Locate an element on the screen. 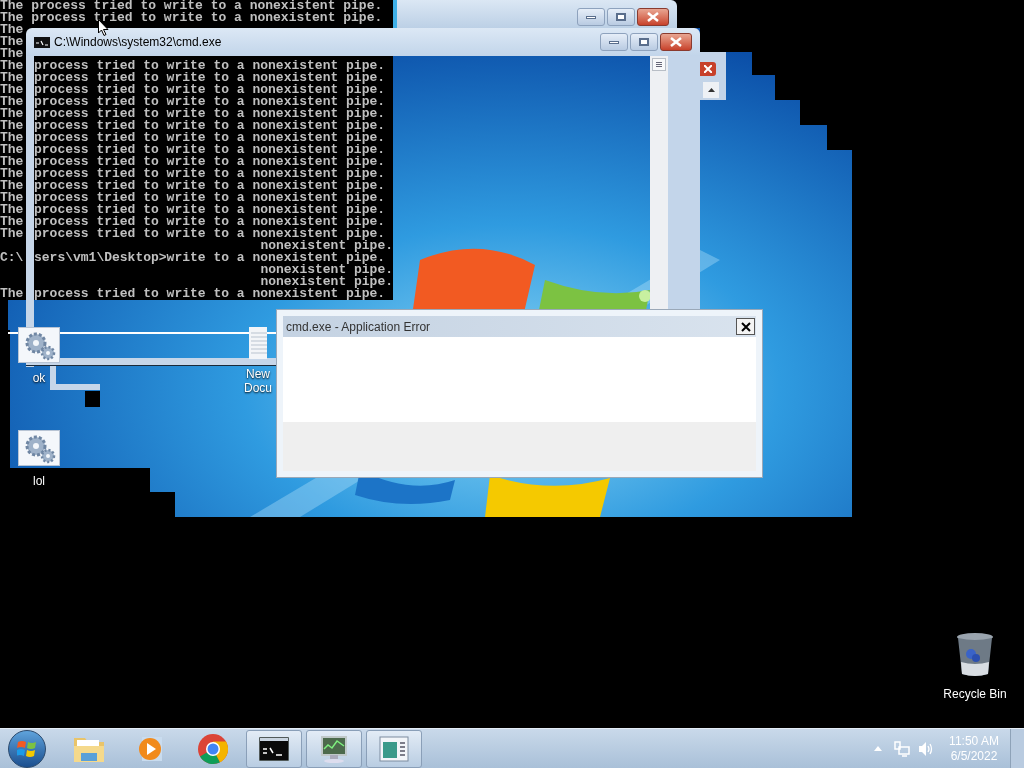 The height and width of the screenshot is (768, 1024). console-line: C:\ is located at coordinates (12, 258).